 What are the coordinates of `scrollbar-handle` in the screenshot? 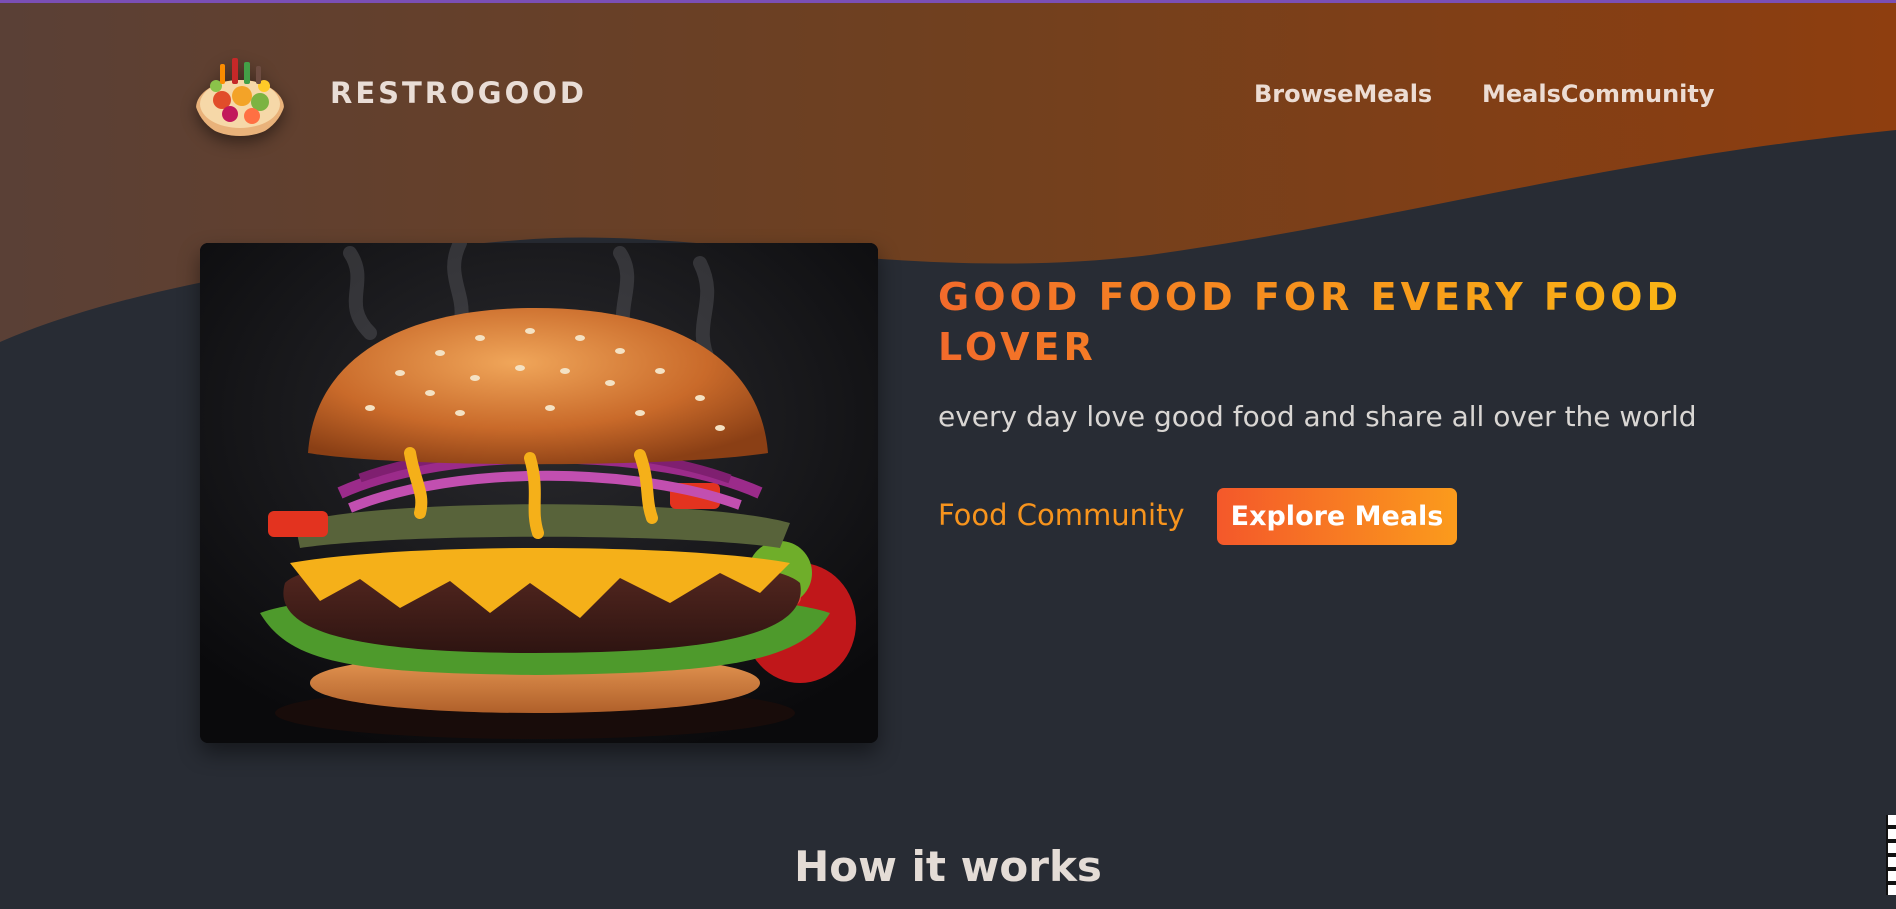 It's located at (1891, 855).